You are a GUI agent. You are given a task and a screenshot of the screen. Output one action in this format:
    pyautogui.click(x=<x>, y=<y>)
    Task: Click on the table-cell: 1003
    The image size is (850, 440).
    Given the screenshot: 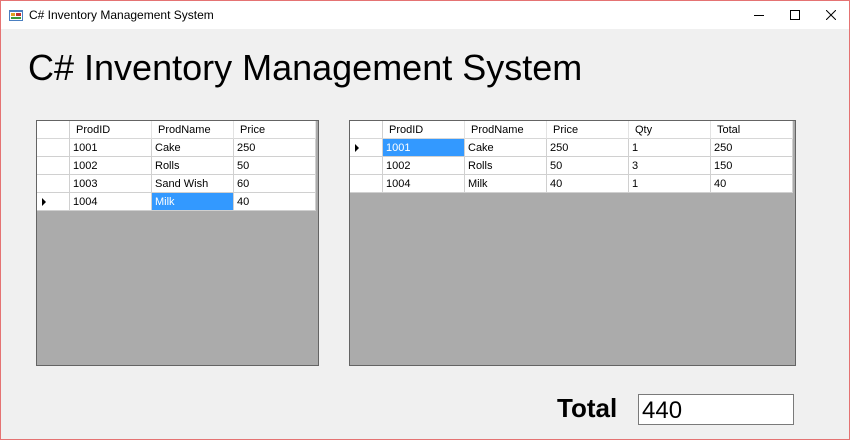 What is the action you would take?
    pyautogui.click(x=111, y=184)
    